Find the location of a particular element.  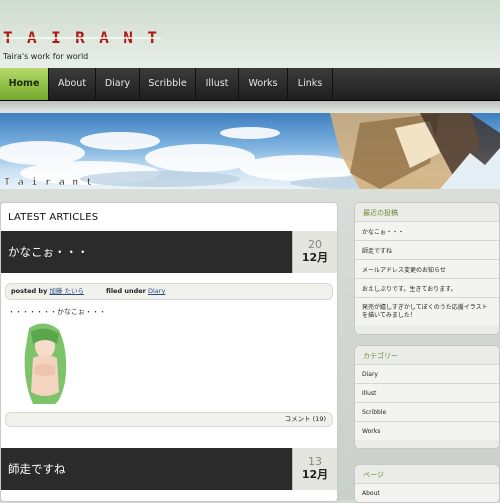

nav-scribble: Scribble is located at coordinates (168, 84).